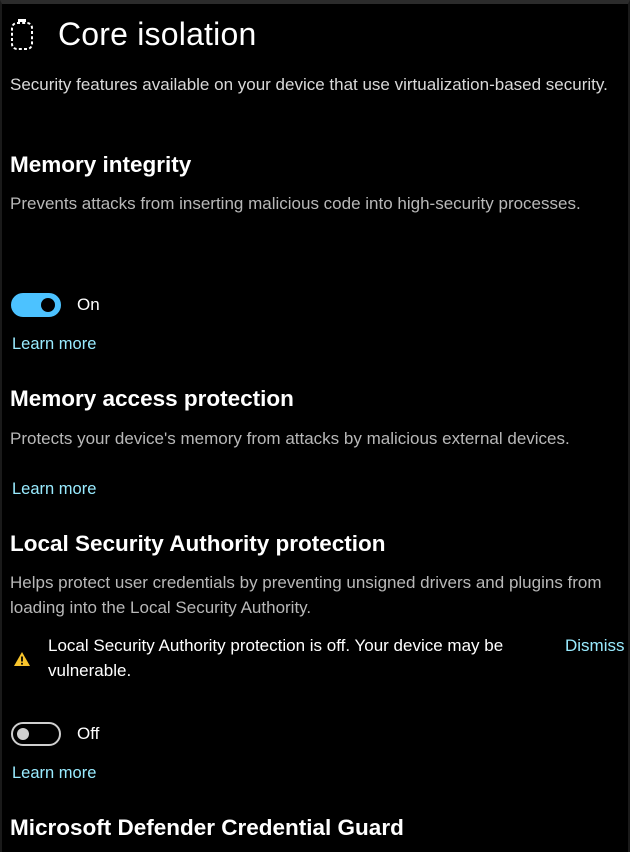 This screenshot has height=852, width=630. I want to click on memory-integrity-learn-more-link: Learn more, so click(54, 344).